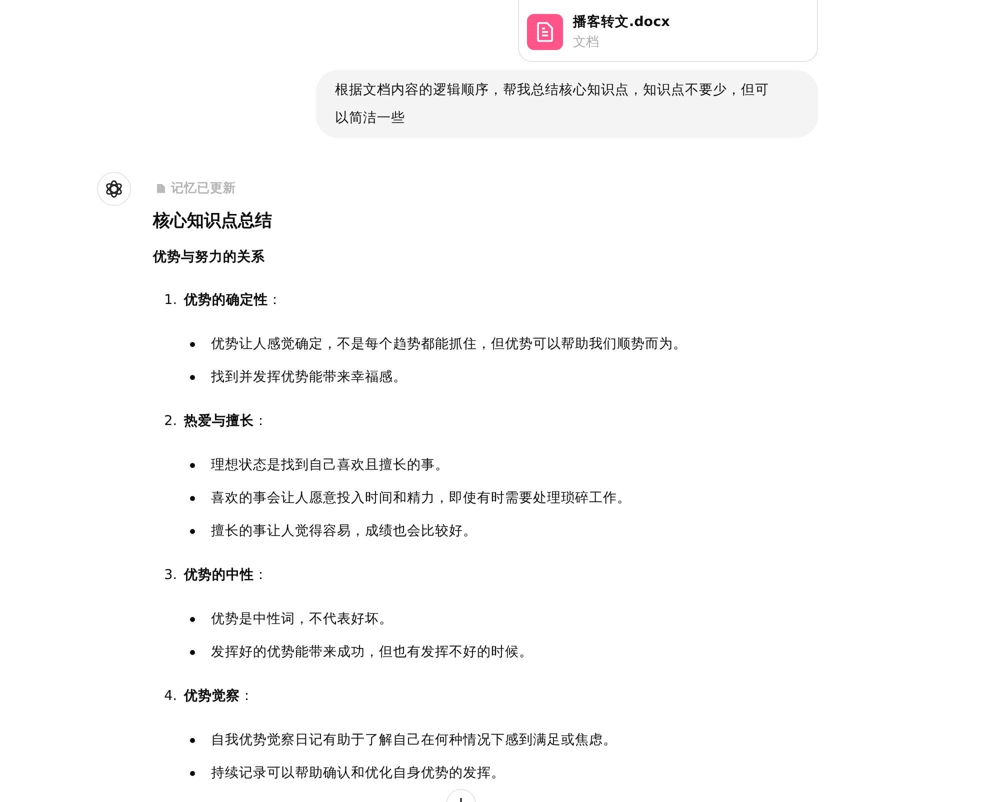 Image resolution: width=995 pixels, height=802 pixels. I want to click on bullet-text: 喜欢的事会让人愿意投入时间和精力，即使有时需要处理琐碎工作。, so click(421, 498).